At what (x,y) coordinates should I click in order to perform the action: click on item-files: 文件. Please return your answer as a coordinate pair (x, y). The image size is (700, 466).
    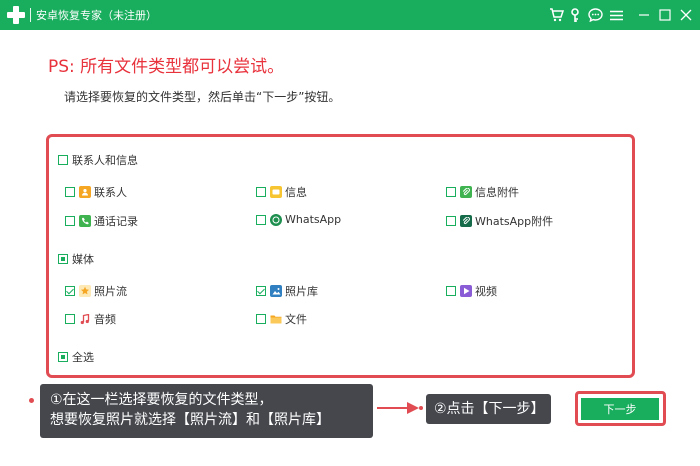
    Looking at the image, I should click on (281, 319).